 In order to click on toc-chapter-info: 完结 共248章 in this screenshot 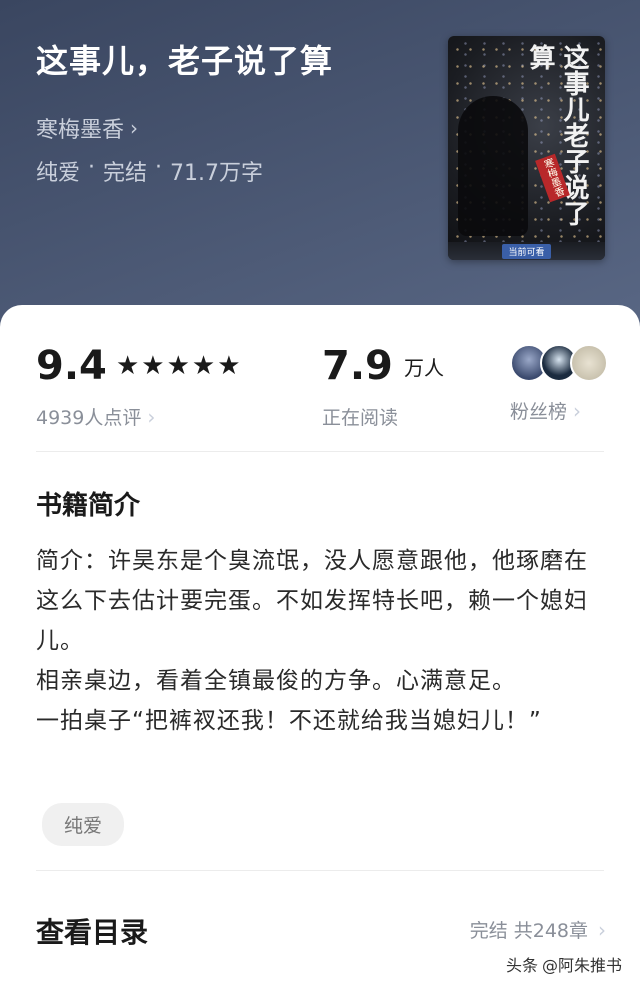, I will do `click(528, 931)`.